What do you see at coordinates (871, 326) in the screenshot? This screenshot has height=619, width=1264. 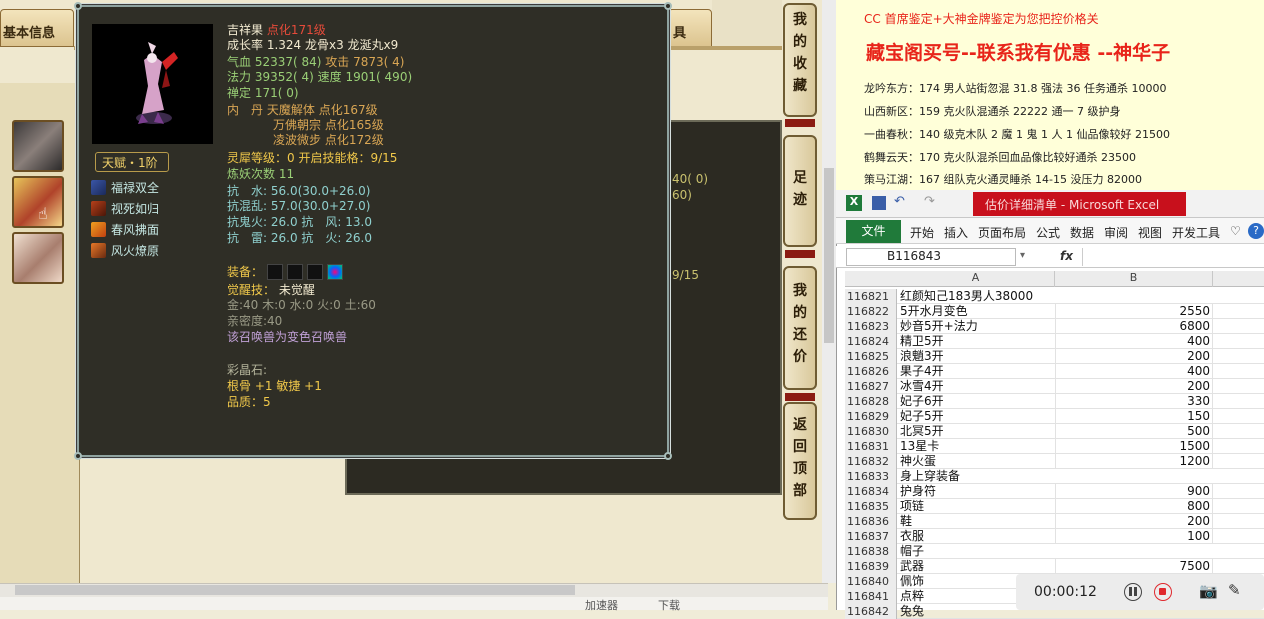 I see `row-number: 116823` at bounding box center [871, 326].